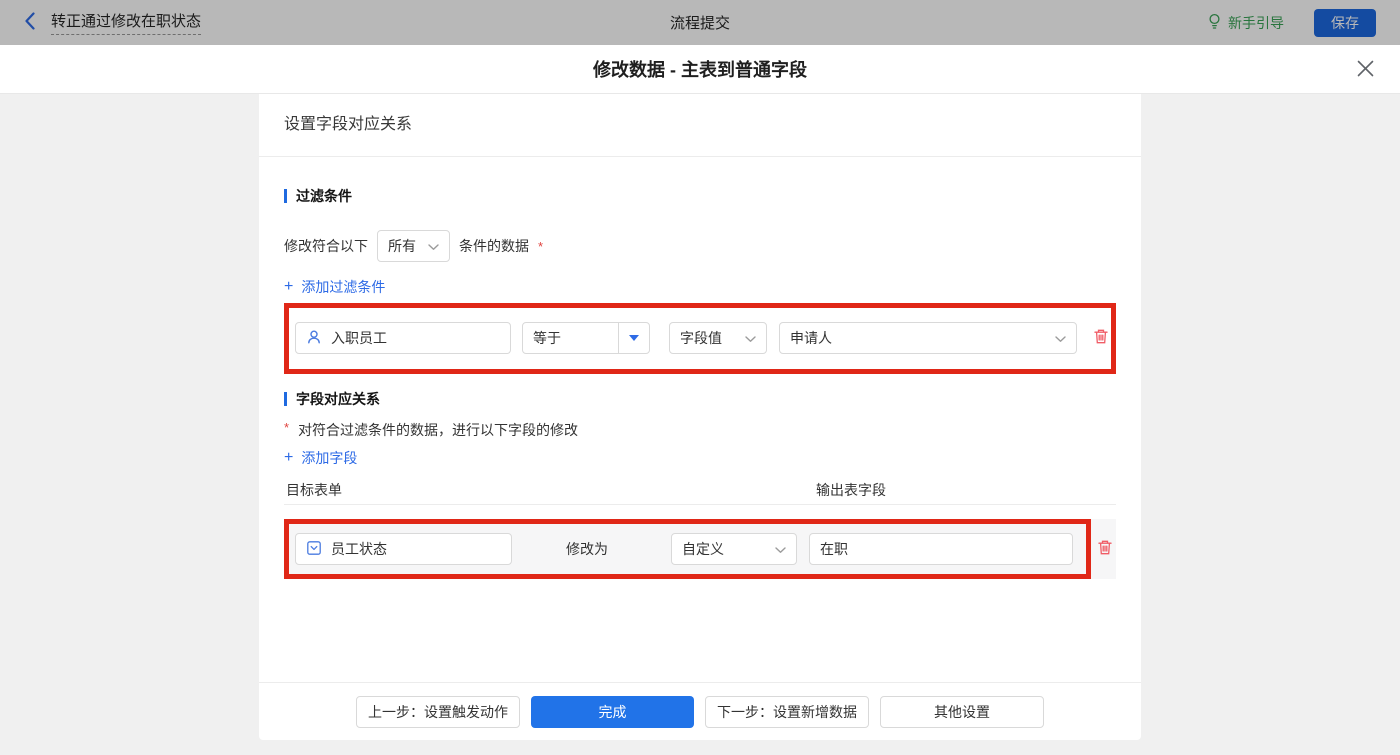  I want to click on filter-section-title: 过滤条件, so click(700, 196).